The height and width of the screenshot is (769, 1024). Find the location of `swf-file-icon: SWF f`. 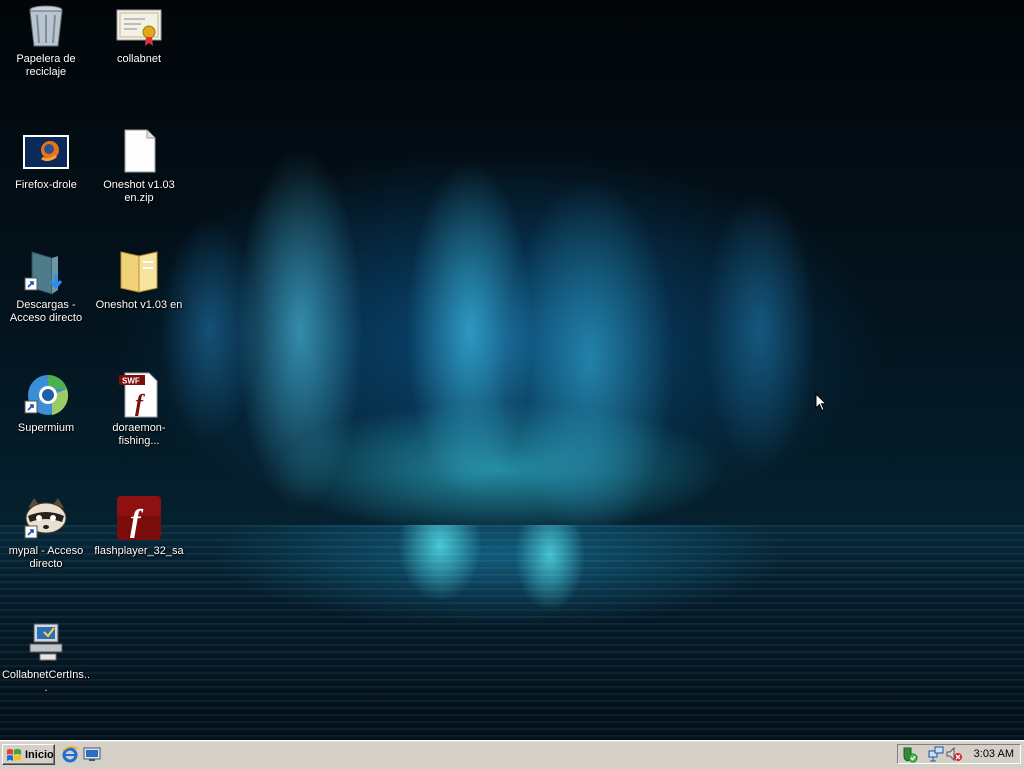

swf-file-icon: SWF f is located at coordinates (138, 395).